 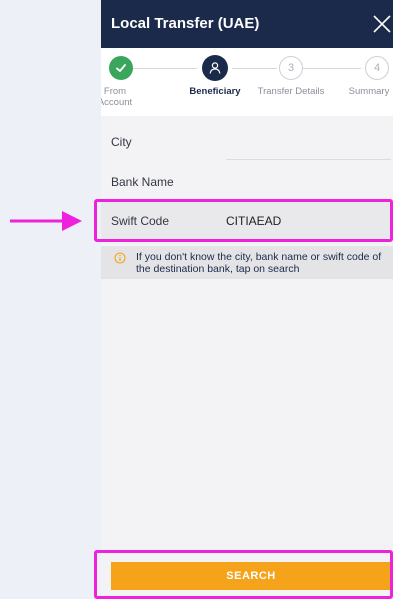 I want to click on step-summary: 4, so click(x=377, y=68).